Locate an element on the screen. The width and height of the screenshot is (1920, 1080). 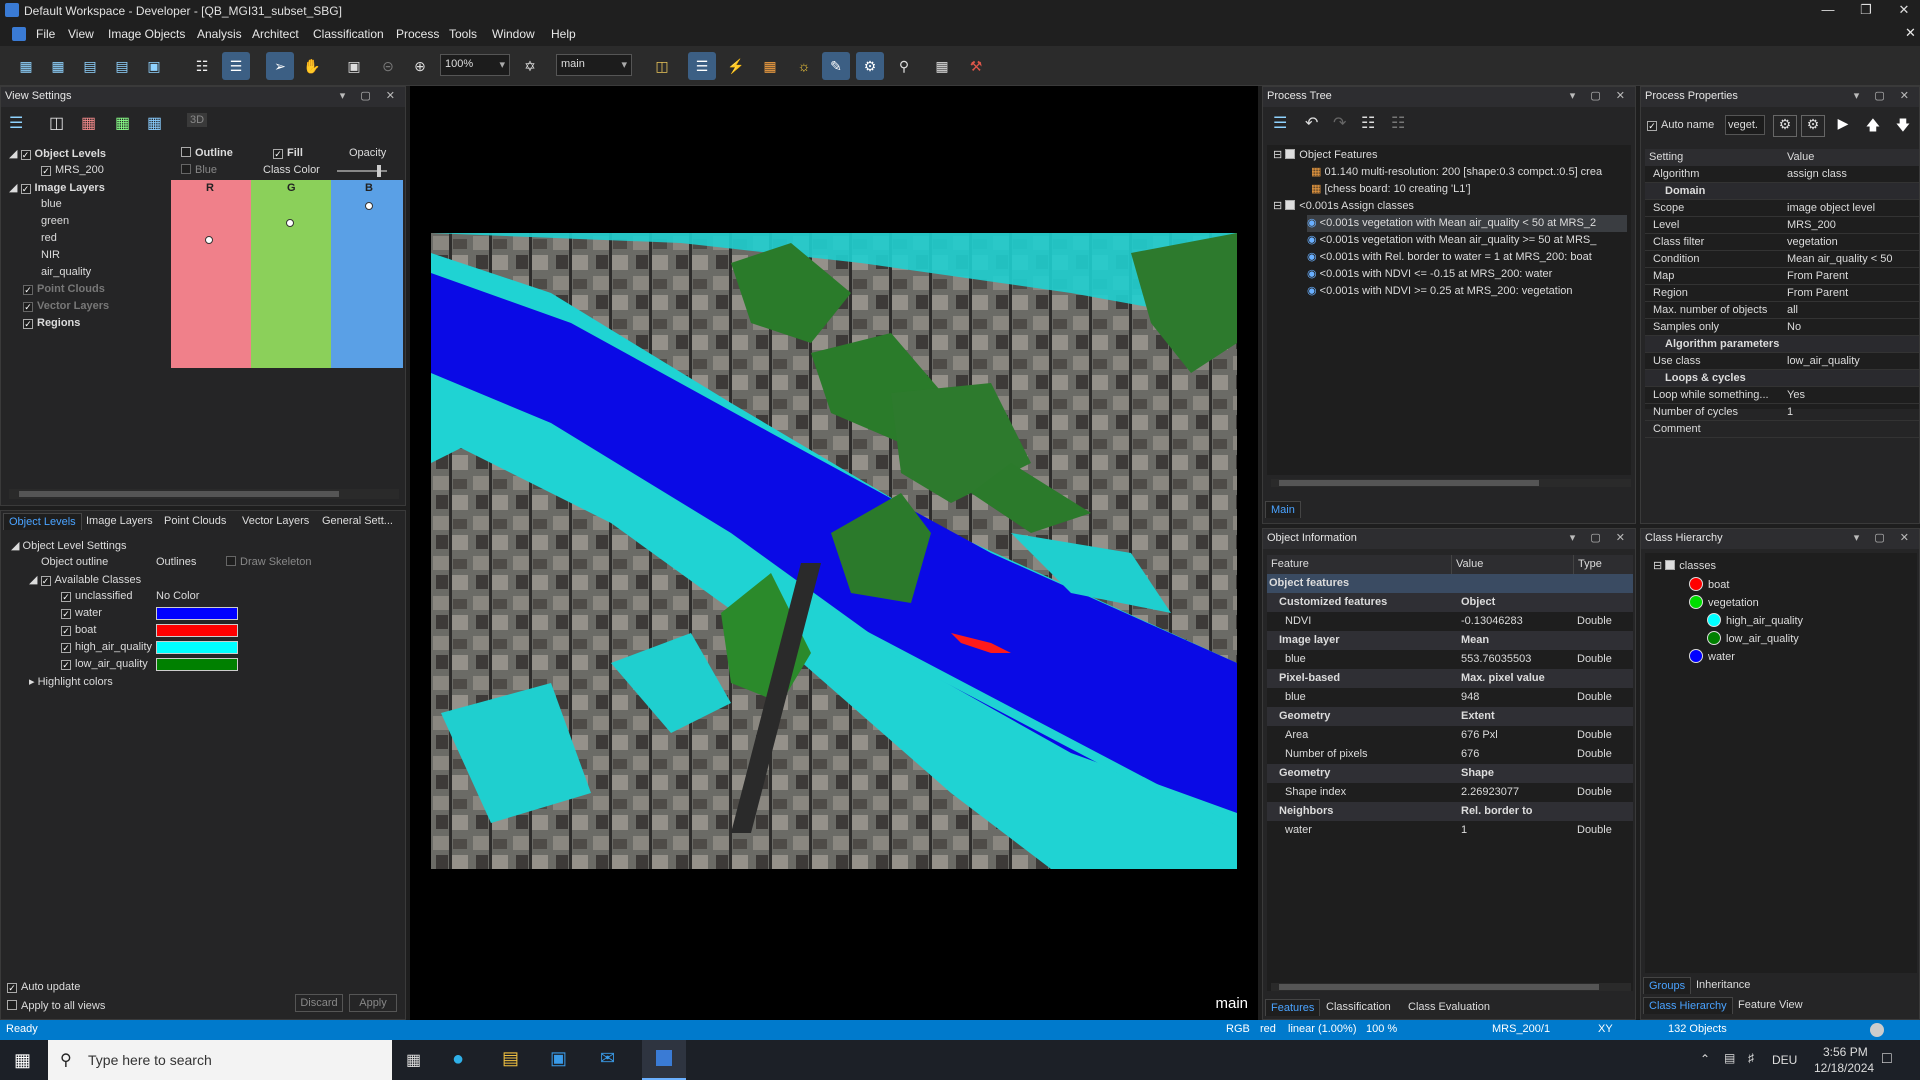
discard-button: Discard is located at coordinates (319, 1003).